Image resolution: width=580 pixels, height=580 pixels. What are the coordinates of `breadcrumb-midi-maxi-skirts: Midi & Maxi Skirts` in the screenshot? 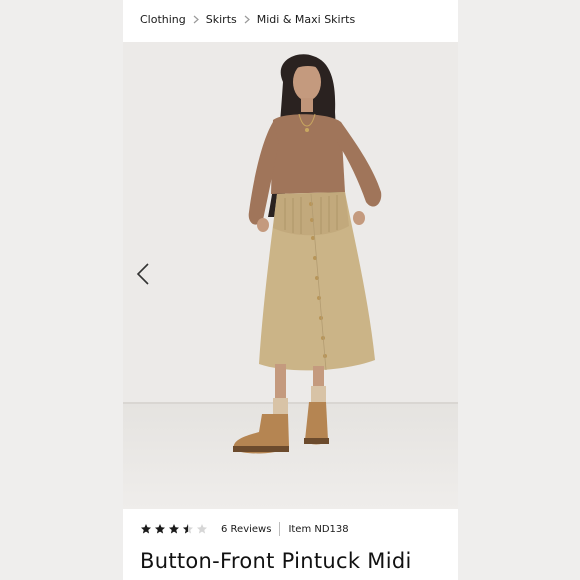 It's located at (306, 19).